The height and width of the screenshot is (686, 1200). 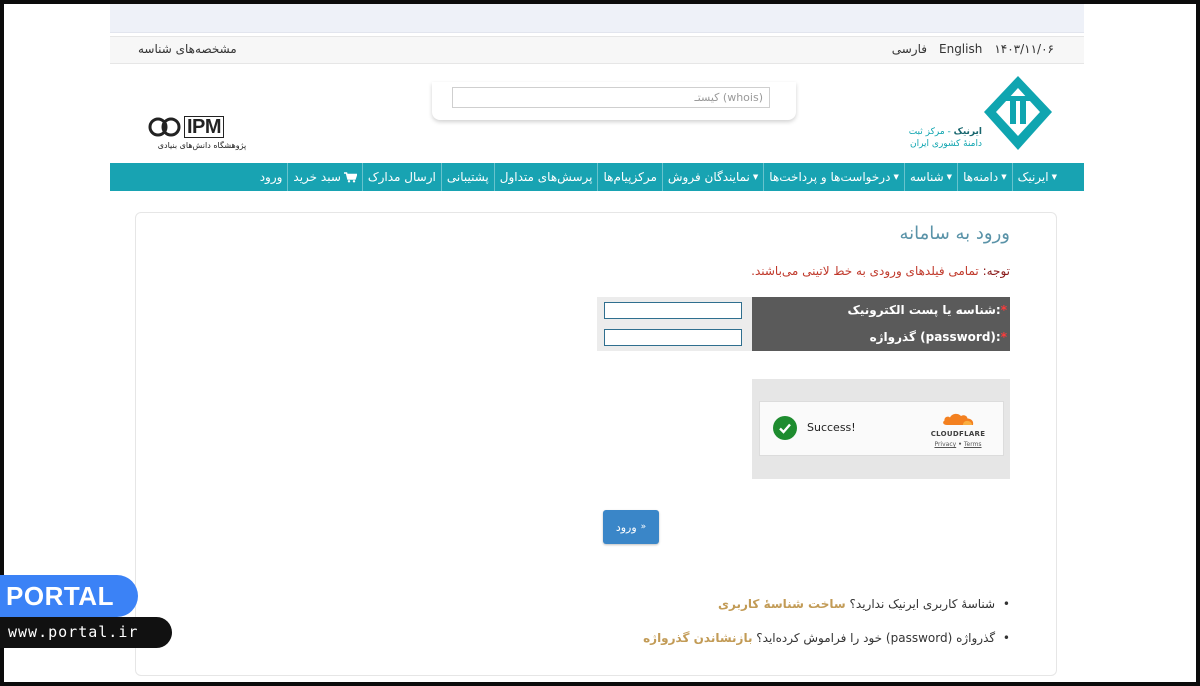 I want to click on irnic-logo-name: ایرنیک, so click(x=967, y=132).